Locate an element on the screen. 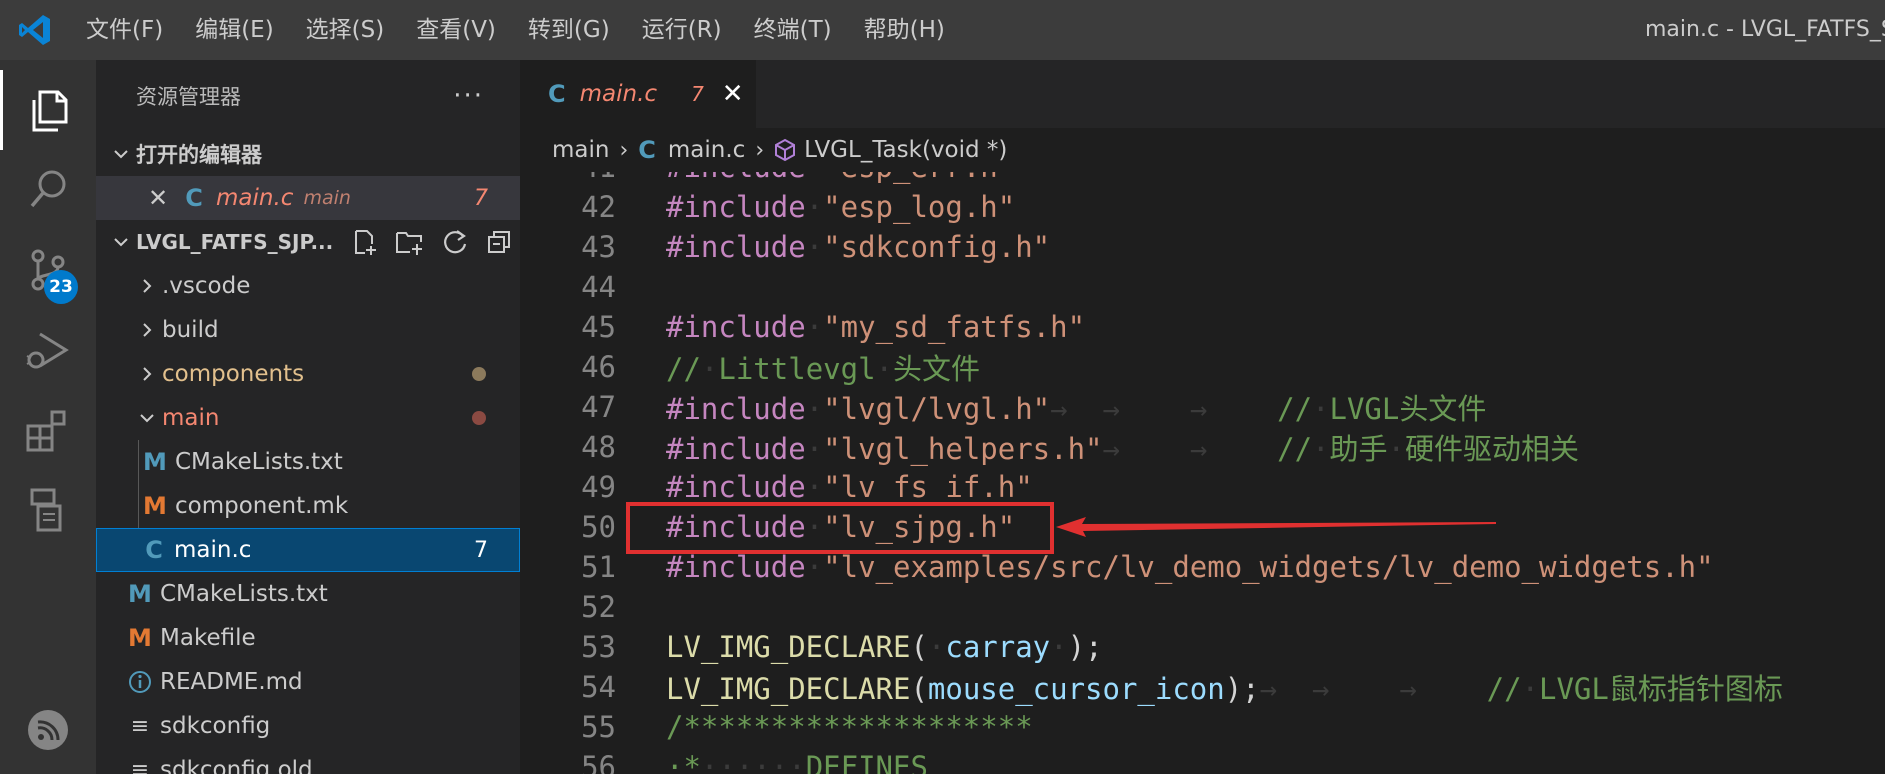 The image size is (1885, 774). extensions-icon is located at coordinates (48, 430).